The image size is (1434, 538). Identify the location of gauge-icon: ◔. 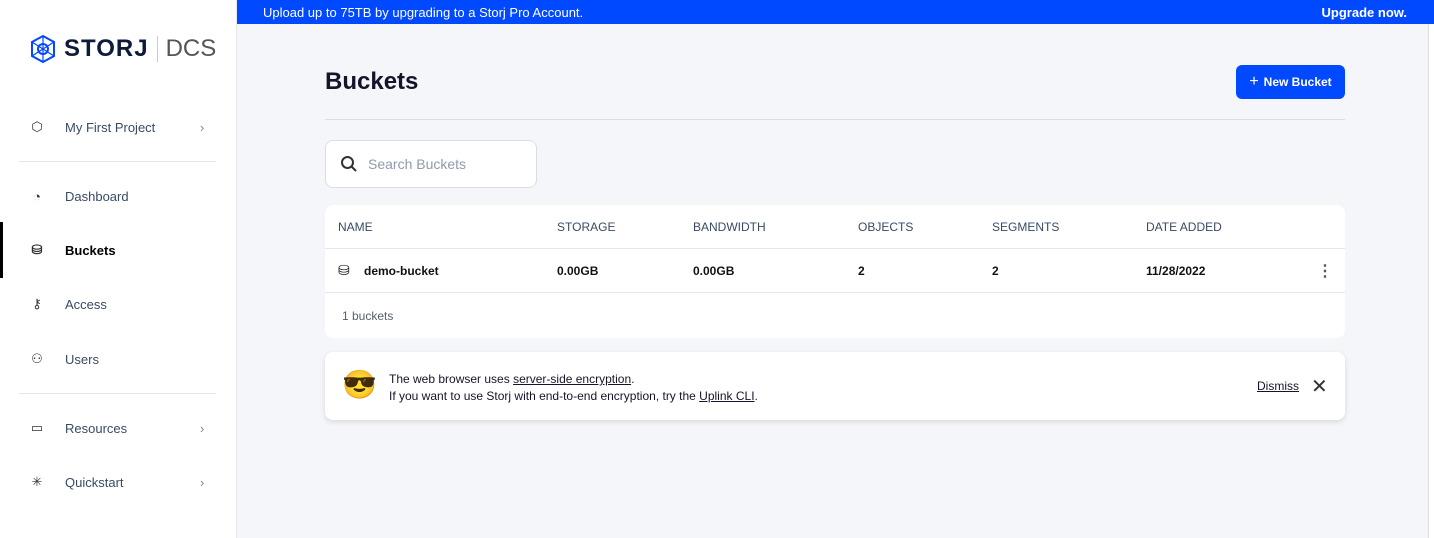
(37, 196).